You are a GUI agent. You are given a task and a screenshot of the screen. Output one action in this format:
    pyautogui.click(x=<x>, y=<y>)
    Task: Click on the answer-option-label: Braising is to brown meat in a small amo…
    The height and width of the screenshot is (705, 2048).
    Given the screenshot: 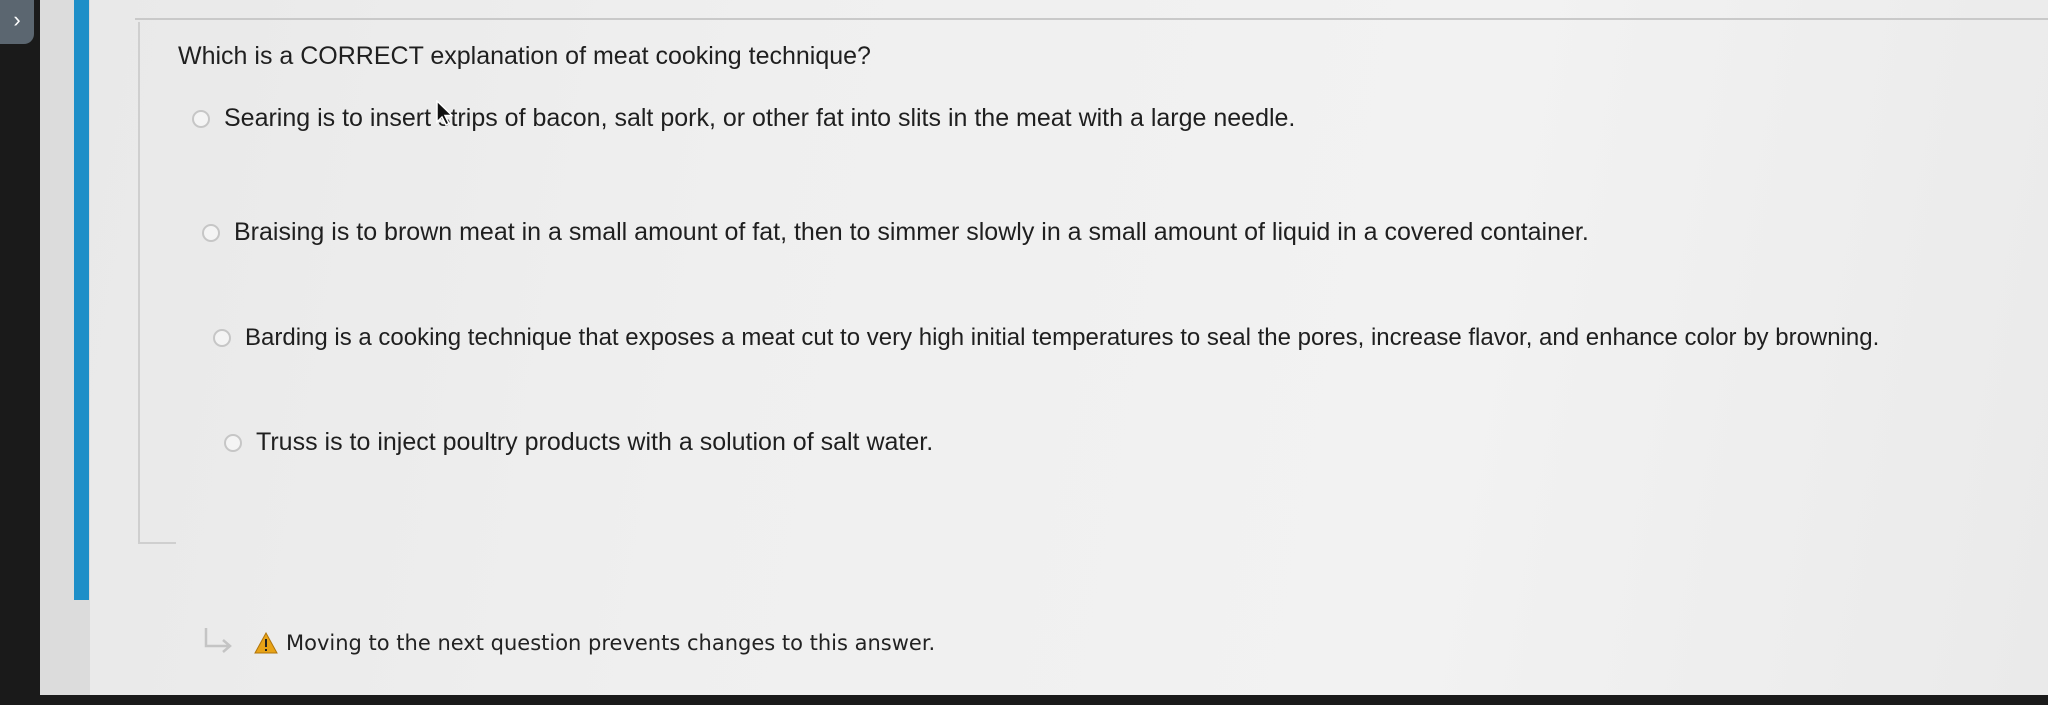 What is the action you would take?
    pyautogui.click(x=911, y=232)
    